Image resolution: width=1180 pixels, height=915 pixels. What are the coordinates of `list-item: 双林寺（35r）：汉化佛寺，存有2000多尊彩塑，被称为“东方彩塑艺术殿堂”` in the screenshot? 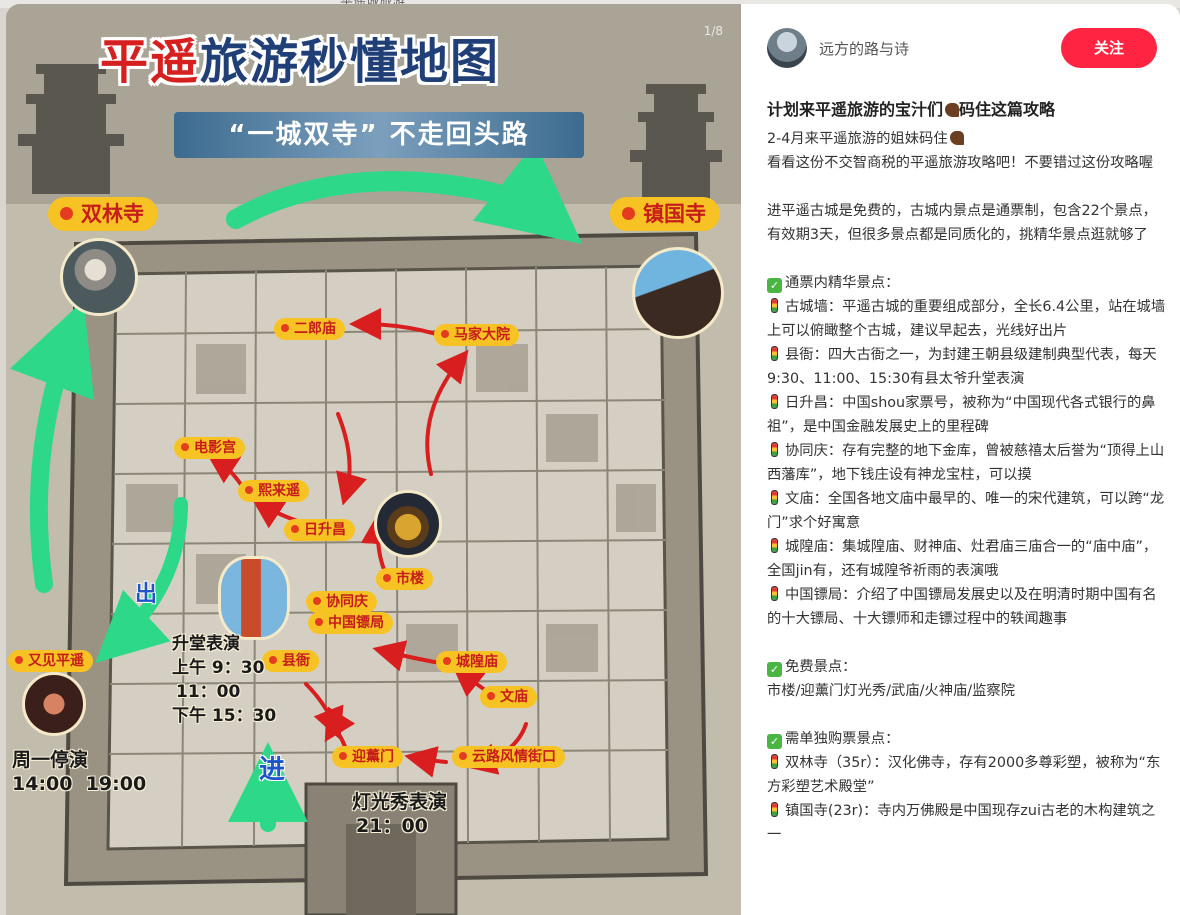 It's located at (964, 774).